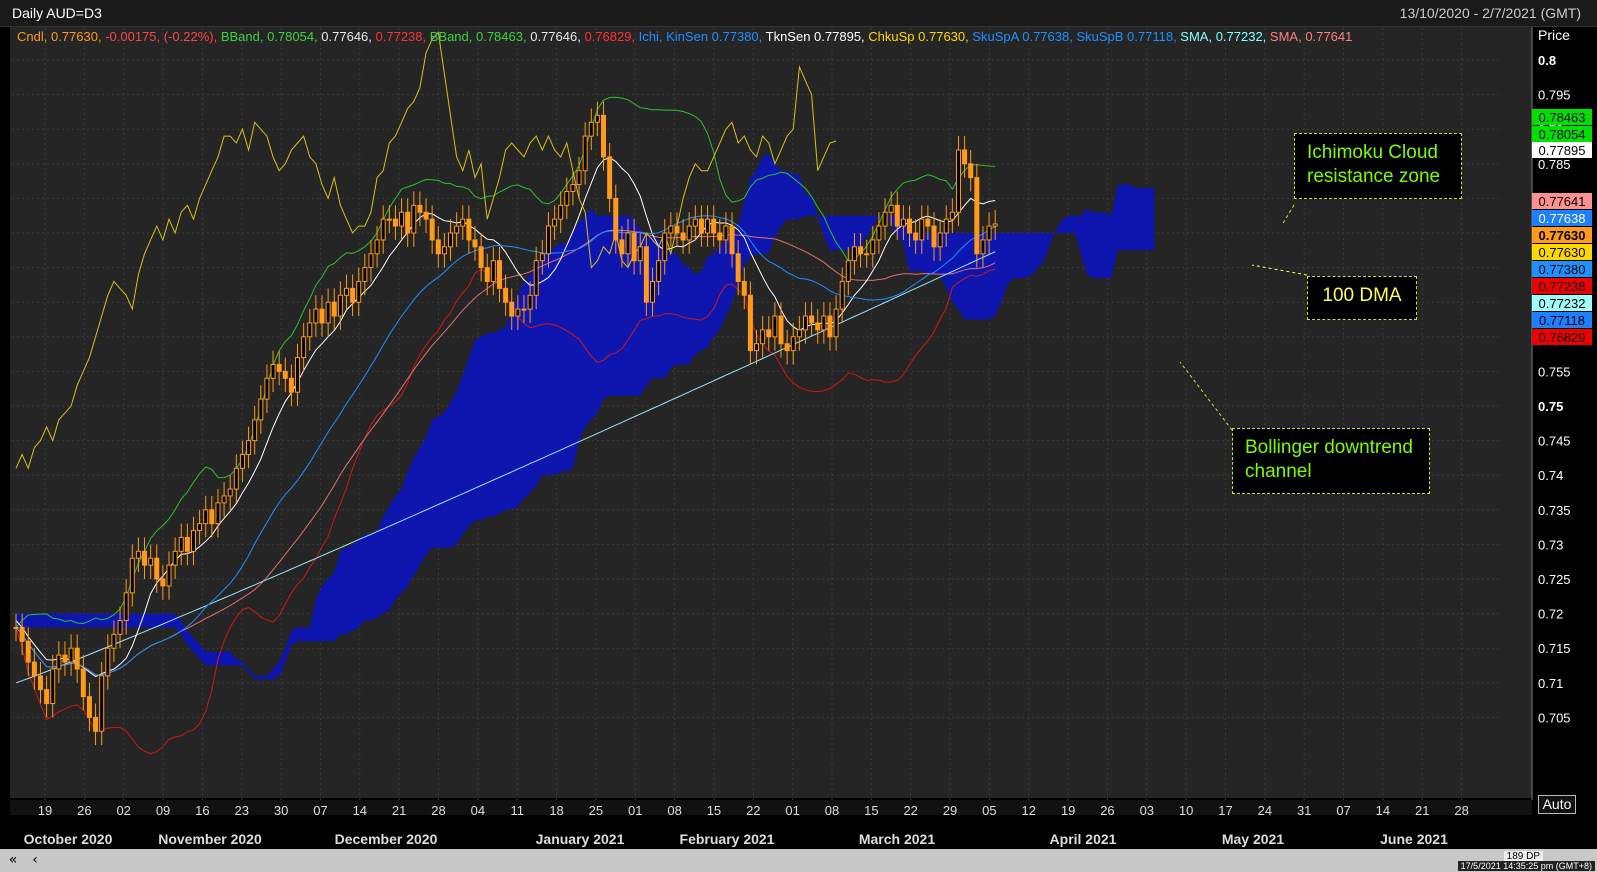 The image size is (1597, 872). What do you see at coordinates (1557, 804) in the screenshot?
I see `auto-scale-button: Auto` at bounding box center [1557, 804].